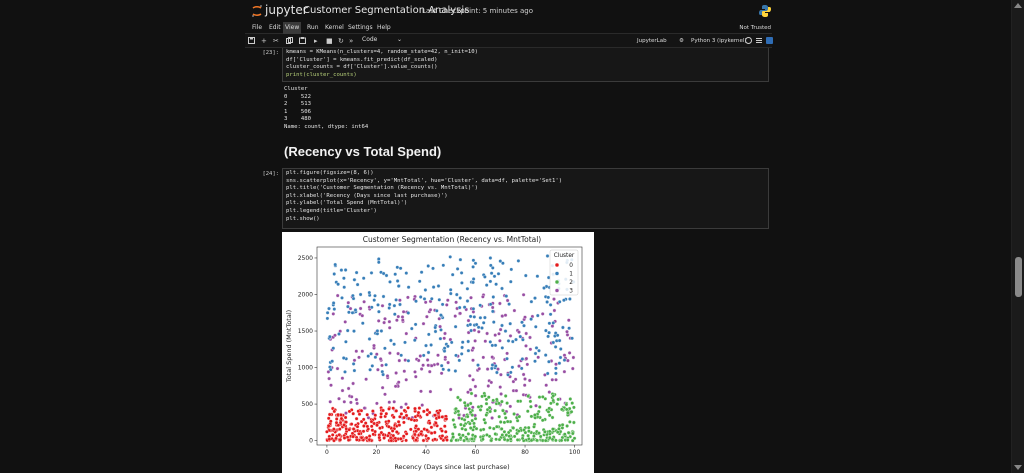 This screenshot has height=473, width=1024. I want to click on restart-icon: ↻, so click(341, 41).